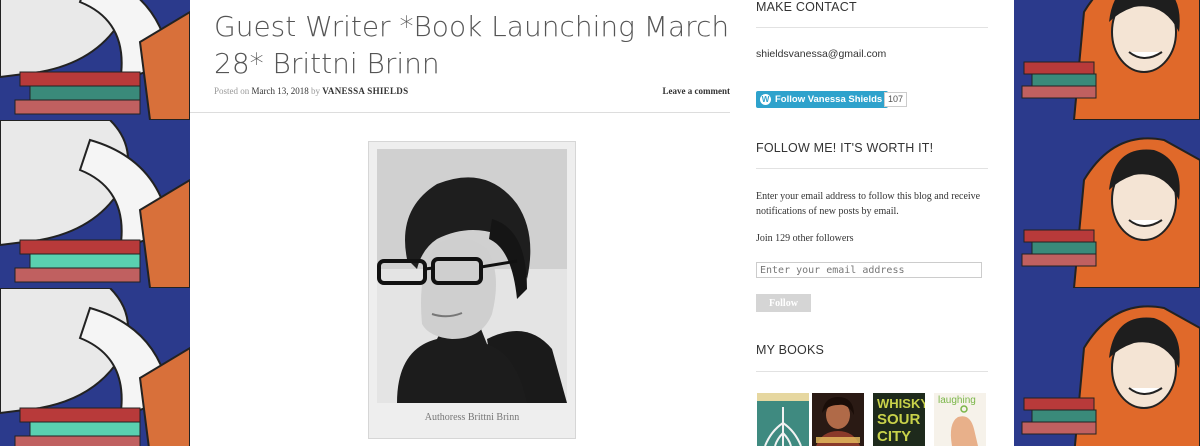  I want to click on contact-email-link: shieldsvanessa@gmail.com, so click(821, 54).